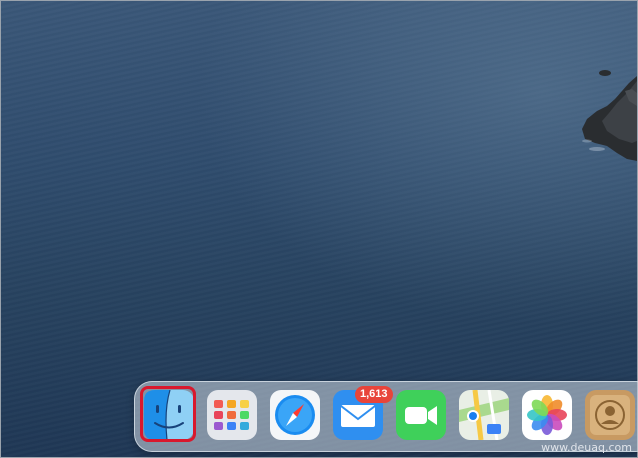  I want to click on watermark-text: www.deuaq.com, so click(586, 447).